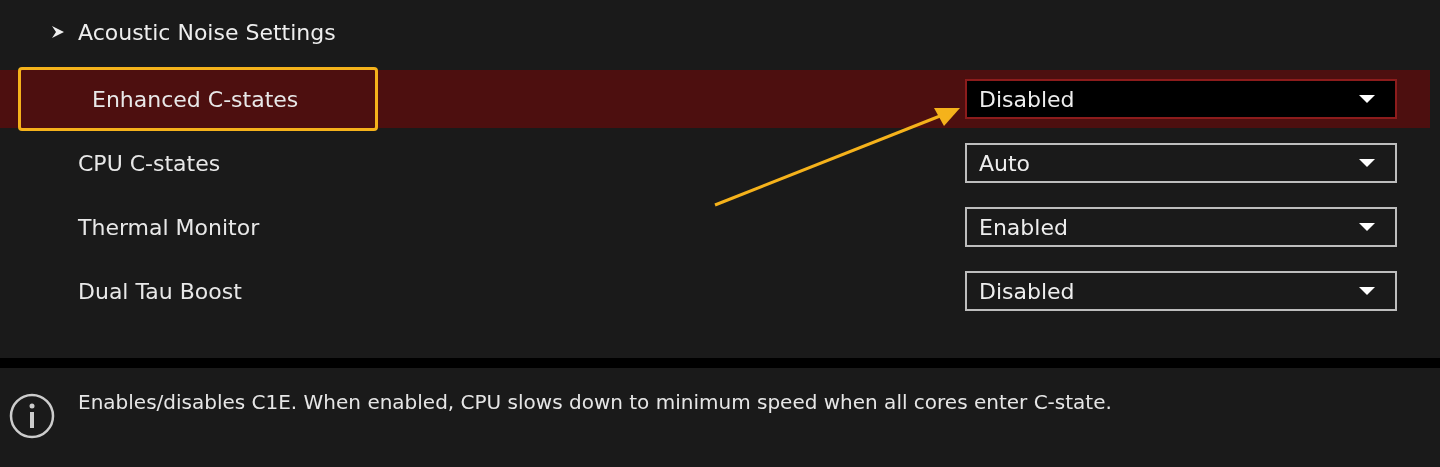  What do you see at coordinates (1181, 163) in the screenshot?
I see `setting-dropdown: Auto` at bounding box center [1181, 163].